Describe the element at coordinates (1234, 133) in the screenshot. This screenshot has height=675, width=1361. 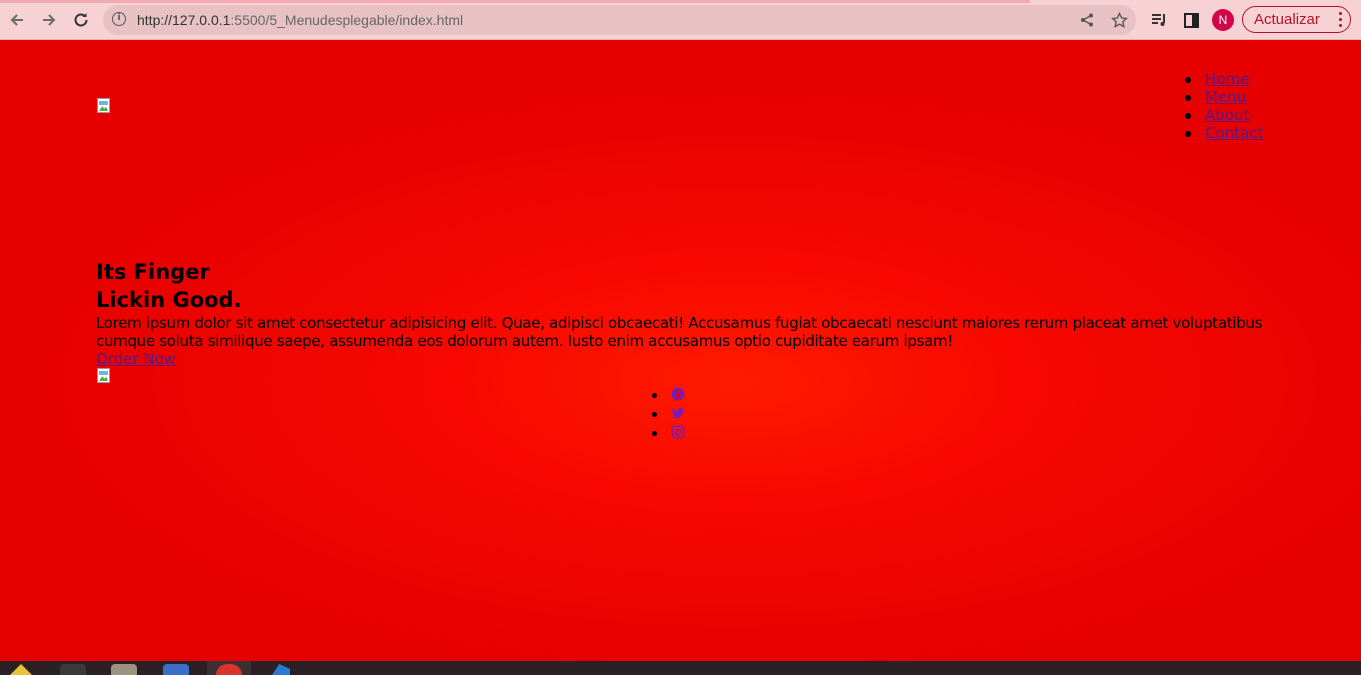
I see `nav-link-contact: Contact` at that location.